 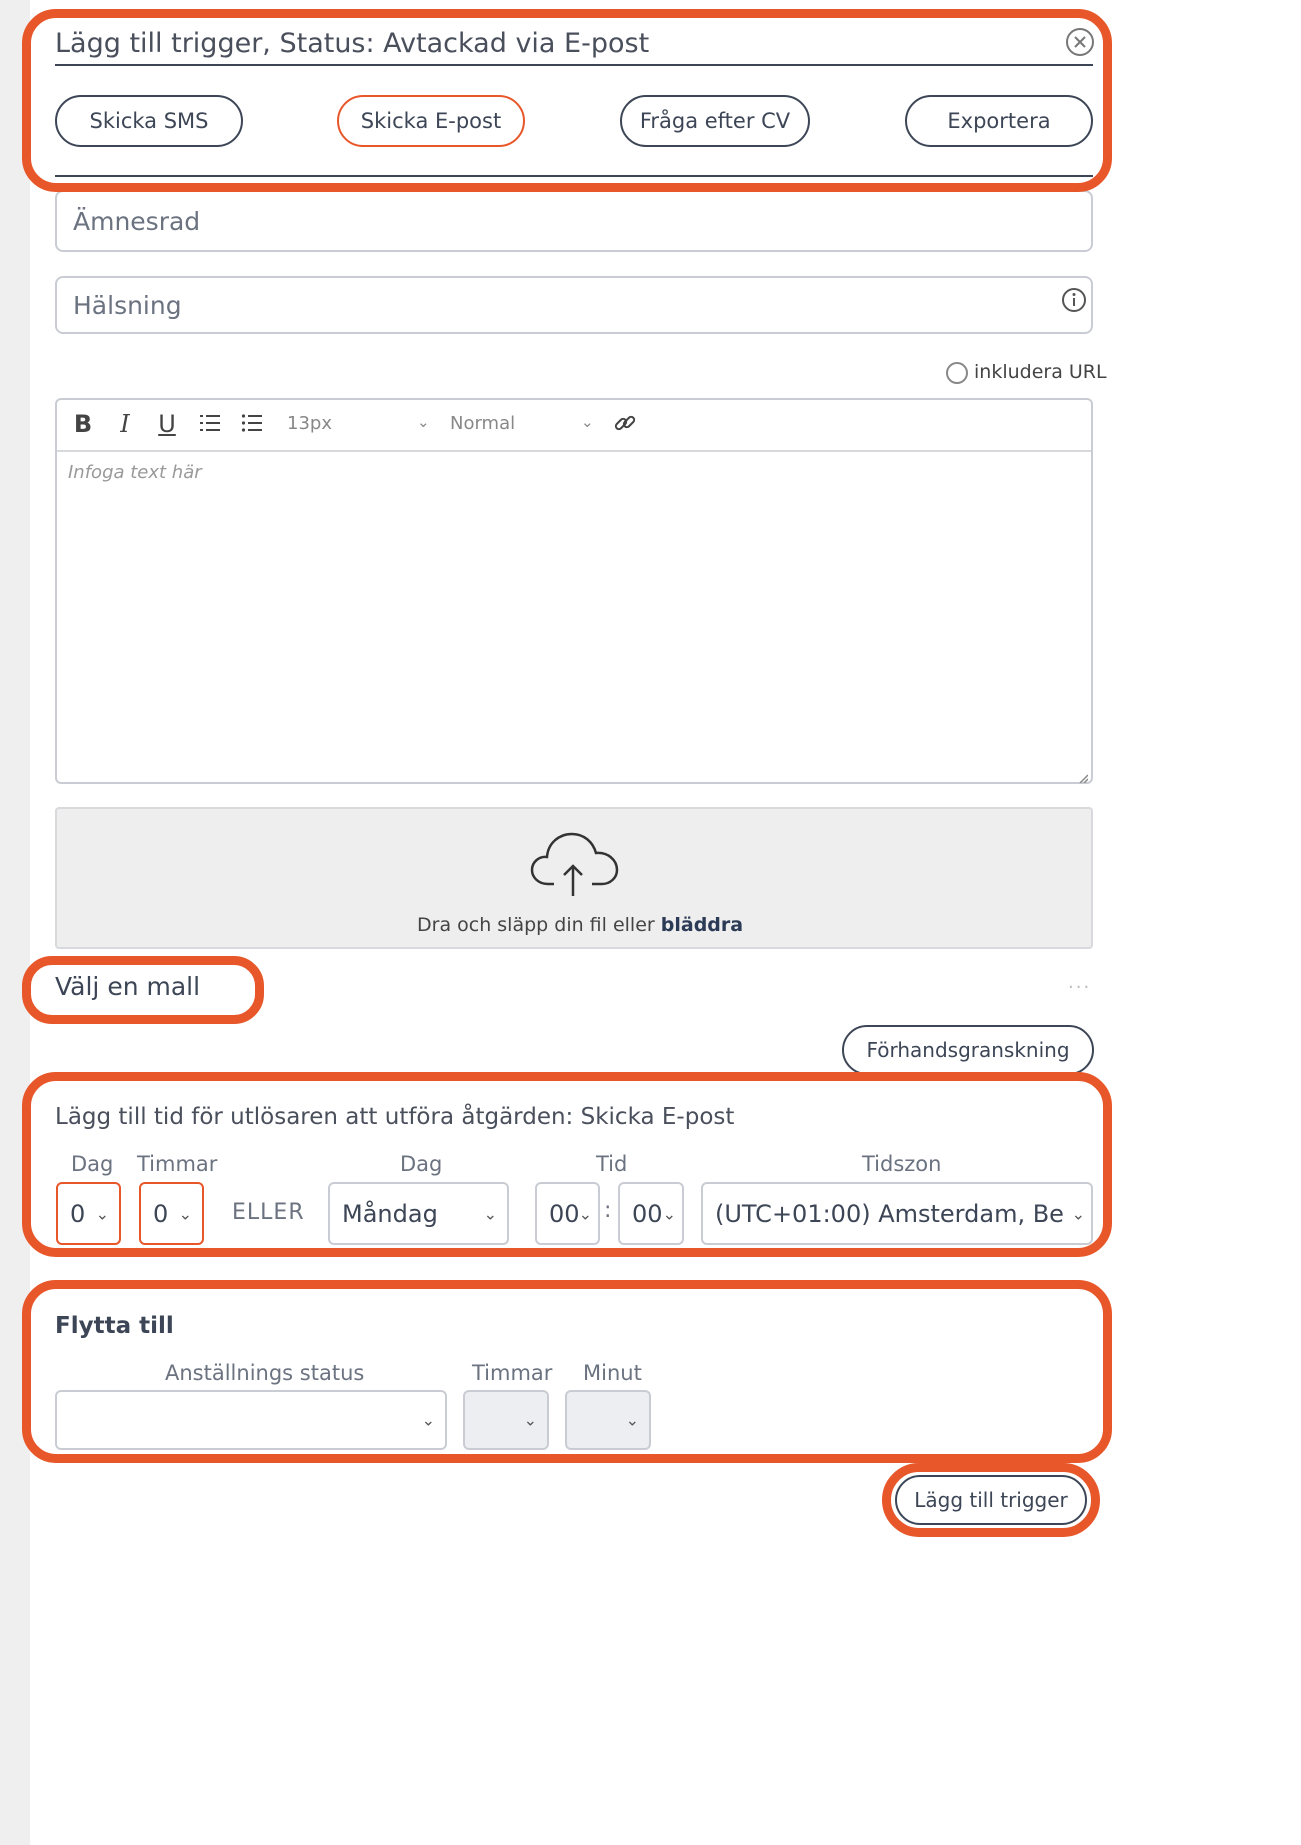 I want to click on send-email-button: Skicka E-post, so click(x=431, y=121).